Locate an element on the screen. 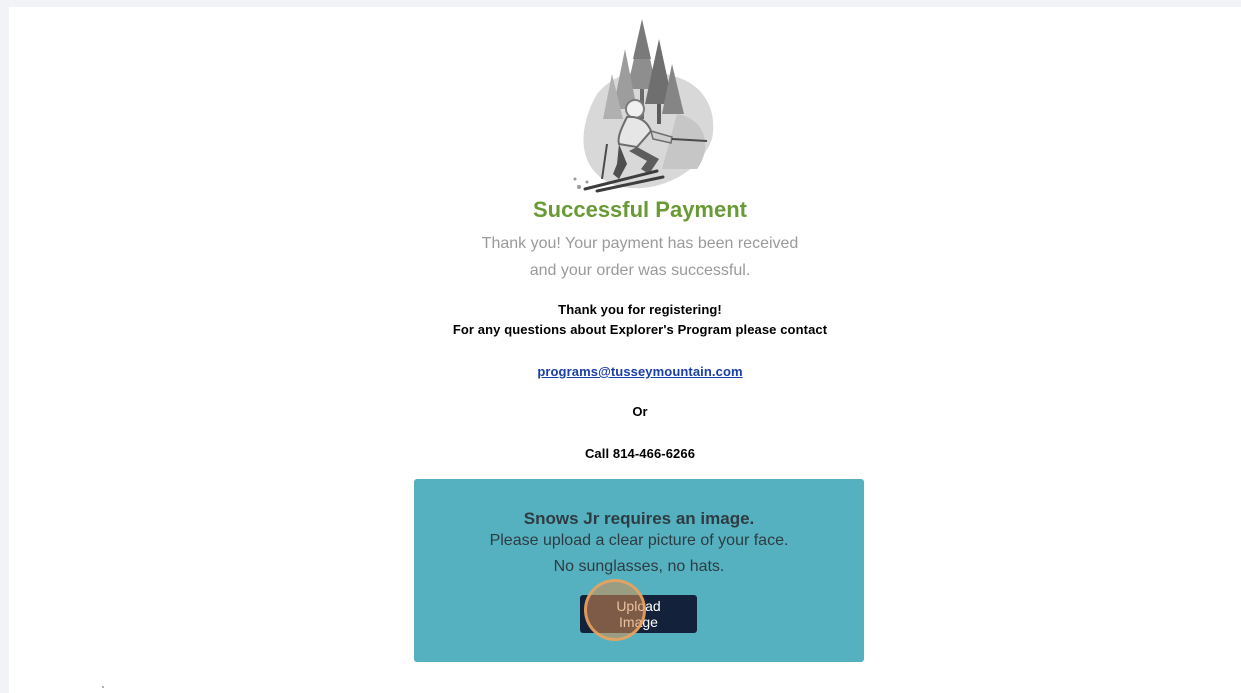  payment-message-line2: and your order was successful. is located at coordinates (640, 270).